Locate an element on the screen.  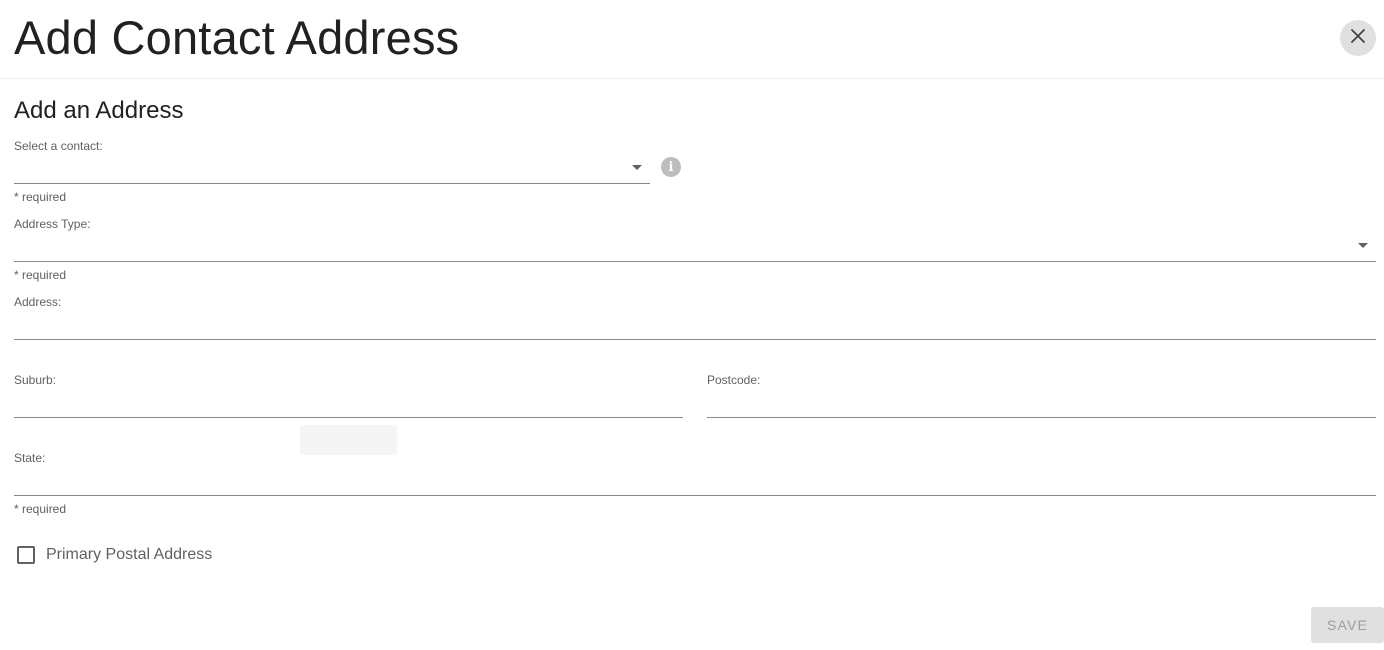
state-required-helper: * required is located at coordinates (40, 509).